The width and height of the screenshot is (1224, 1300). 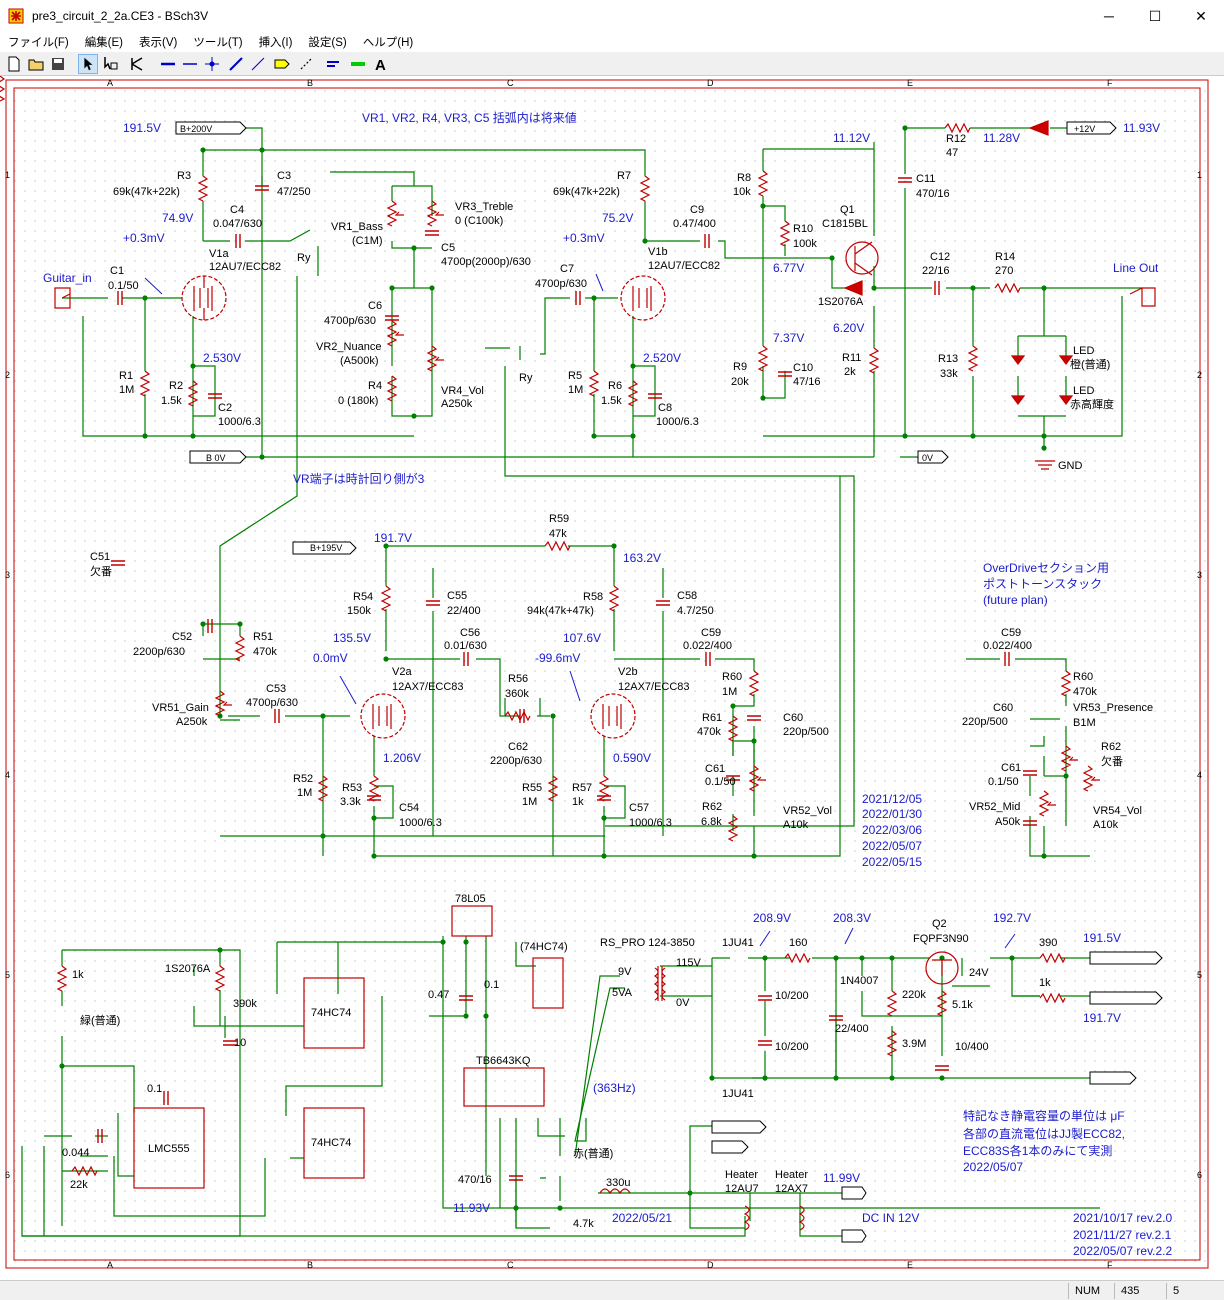 I want to click on component-label: C2, so click(x=225, y=408).